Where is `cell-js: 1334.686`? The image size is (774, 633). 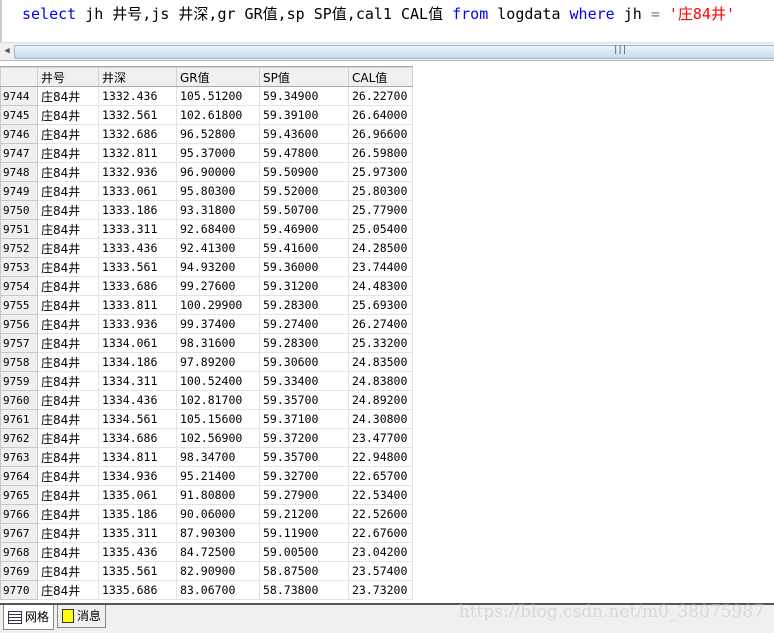 cell-js: 1334.686 is located at coordinates (137, 438).